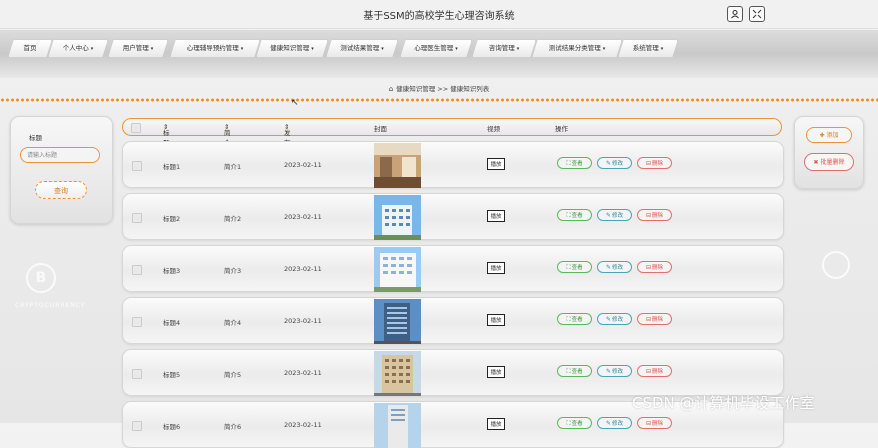 This screenshot has height=448, width=878. What do you see at coordinates (504, 48) in the screenshot?
I see `nav-item-consultation: 咨询管理 ▾` at bounding box center [504, 48].